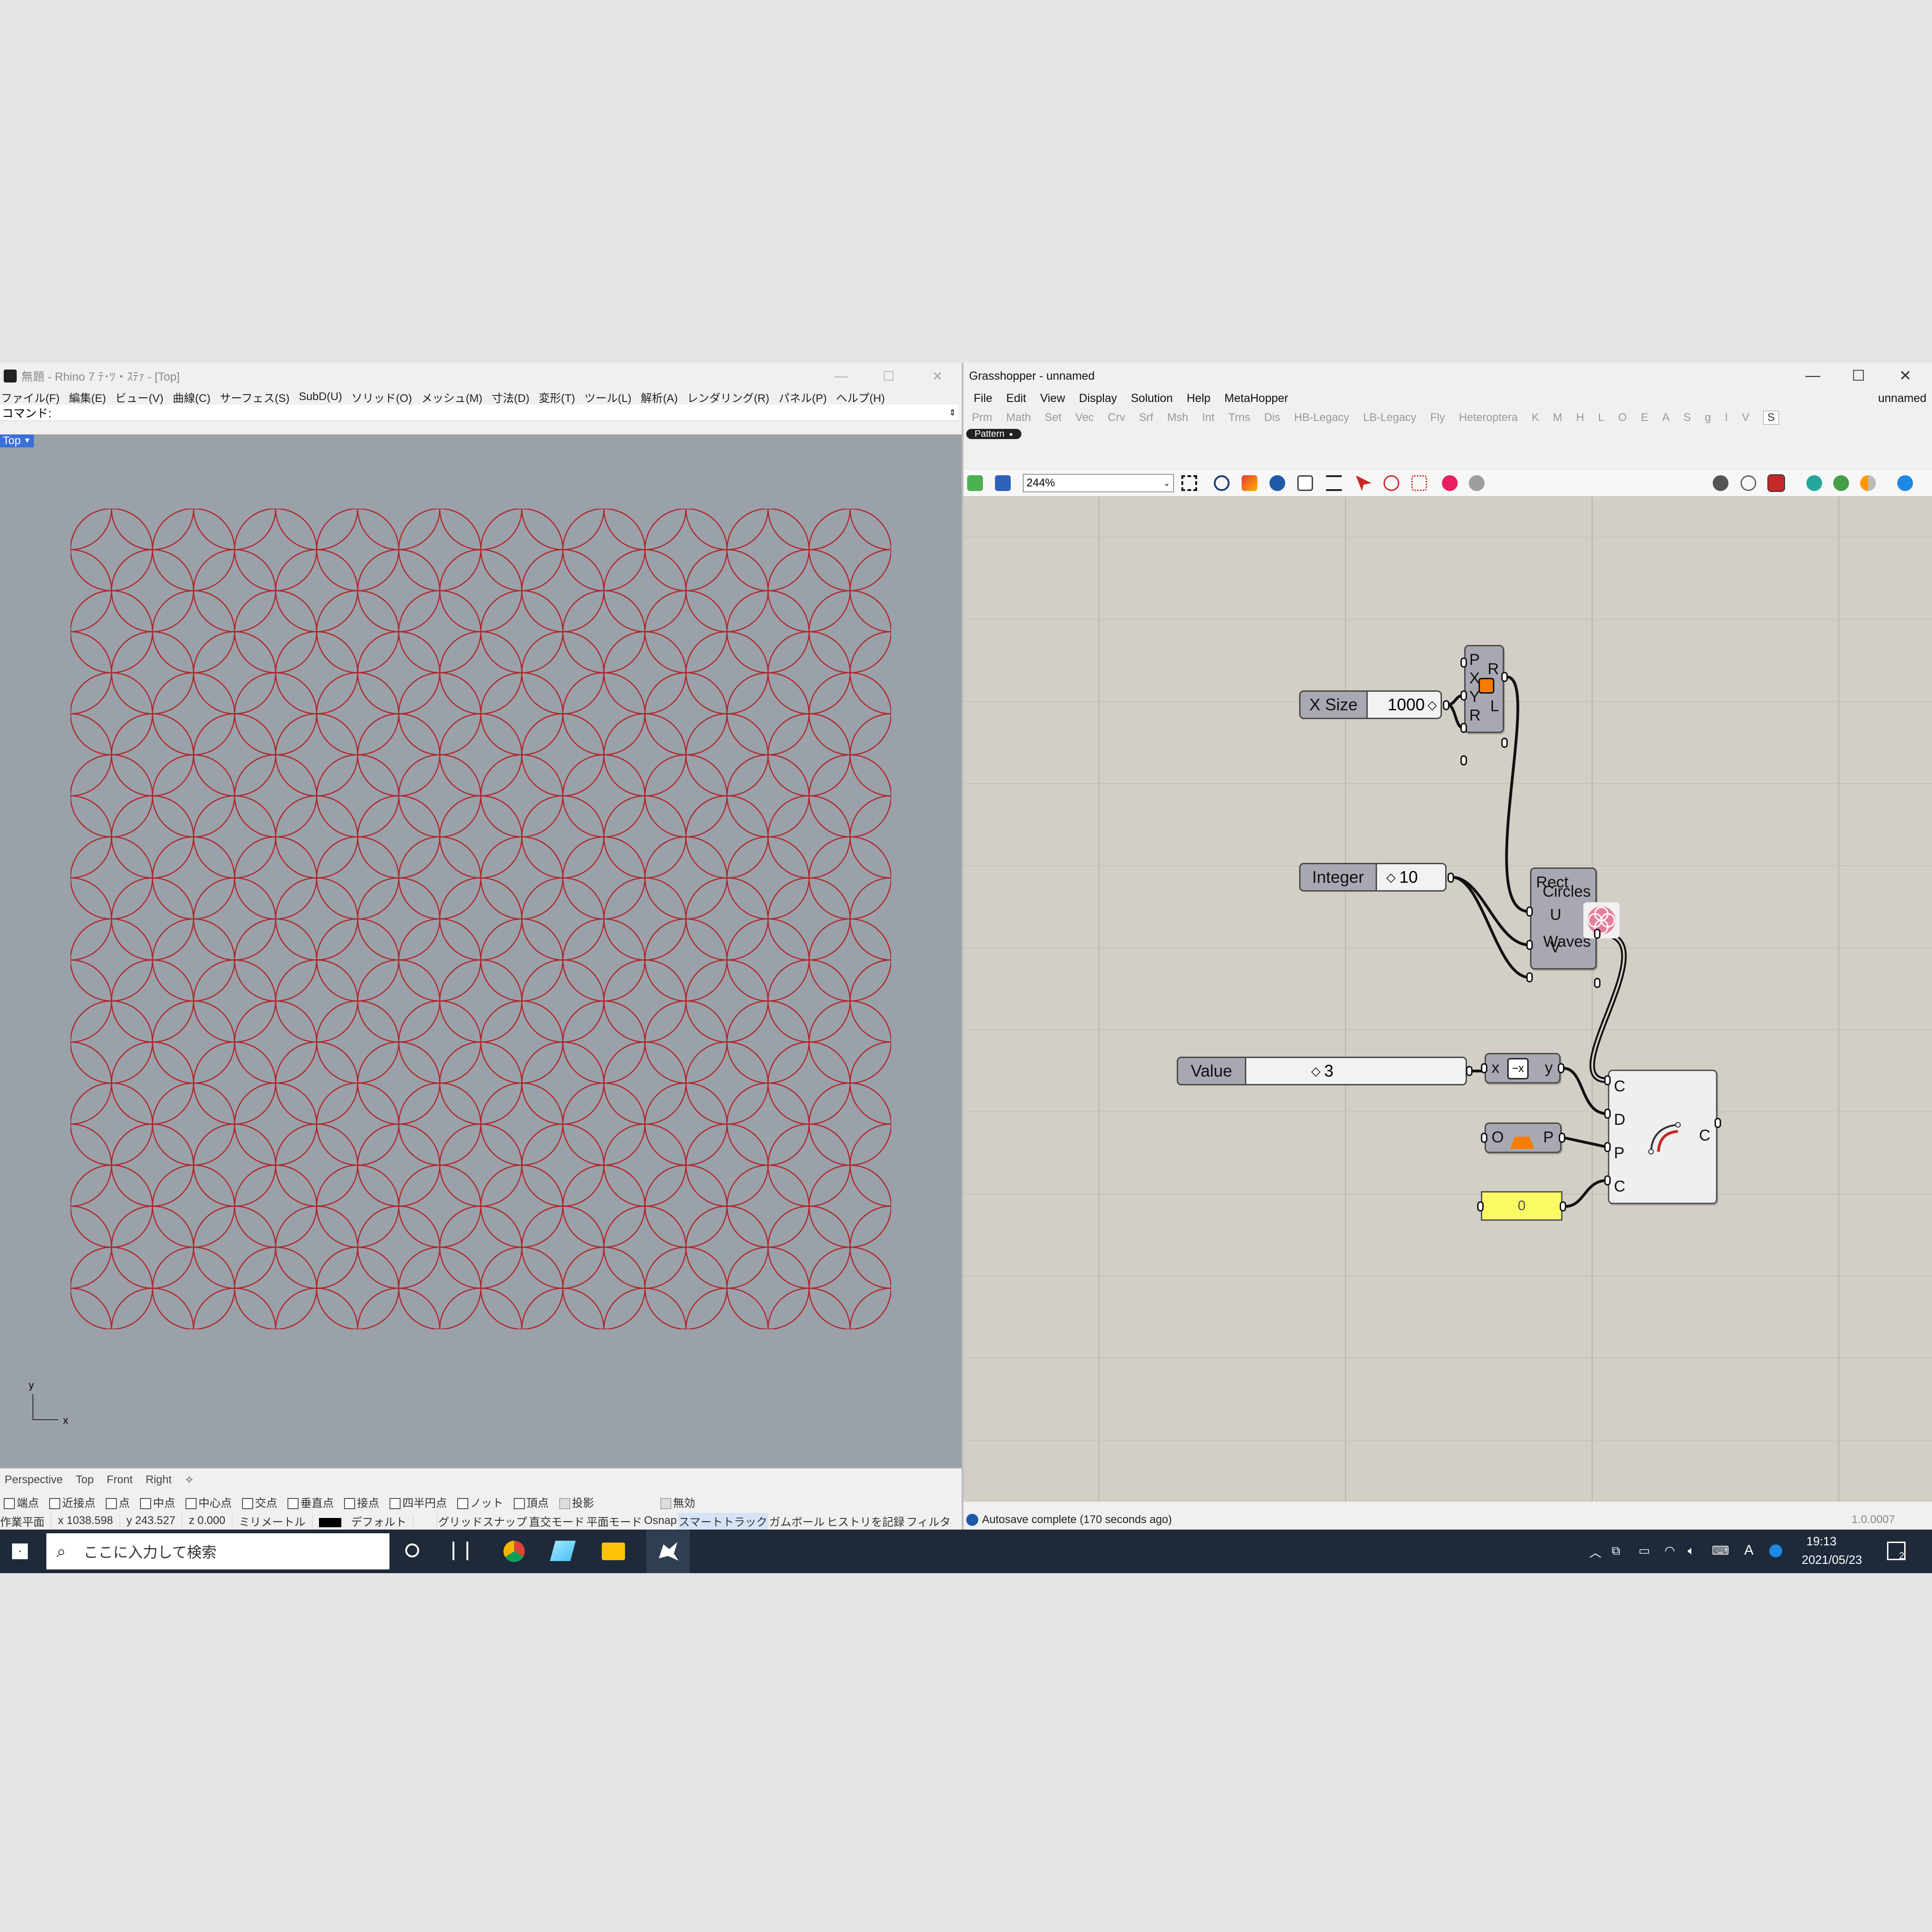 This screenshot has width=1932, height=1932. What do you see at coordinates (139, 397) in the screenshot?
I see `menu-view: ビュー(V)` at bounding box center [139, 397].